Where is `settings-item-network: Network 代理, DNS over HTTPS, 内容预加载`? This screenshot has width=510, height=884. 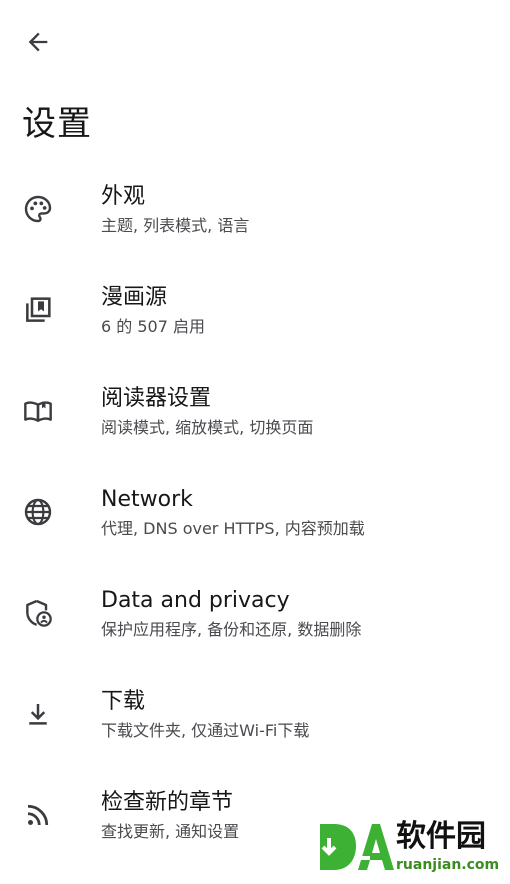
settings-item-network: Network 代理, DNS over HTTPS, 内容预加载 is located at coordinates (255, 511).